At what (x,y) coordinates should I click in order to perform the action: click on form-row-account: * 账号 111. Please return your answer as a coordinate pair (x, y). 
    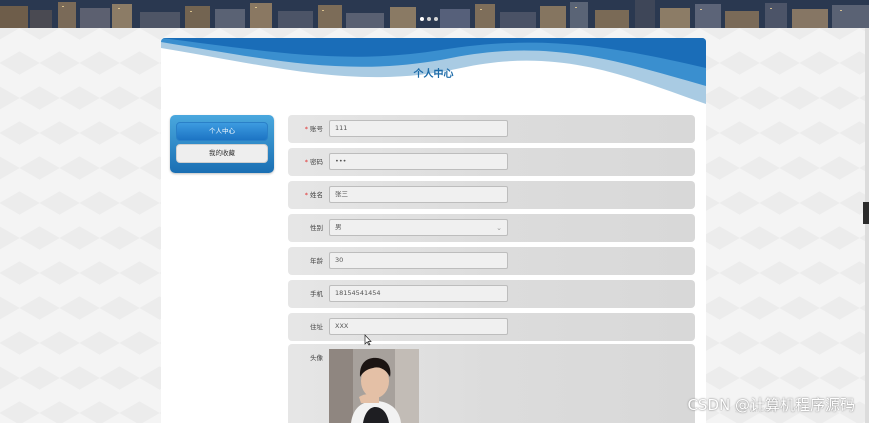
    Looking at the image, I should click on (491, 129).